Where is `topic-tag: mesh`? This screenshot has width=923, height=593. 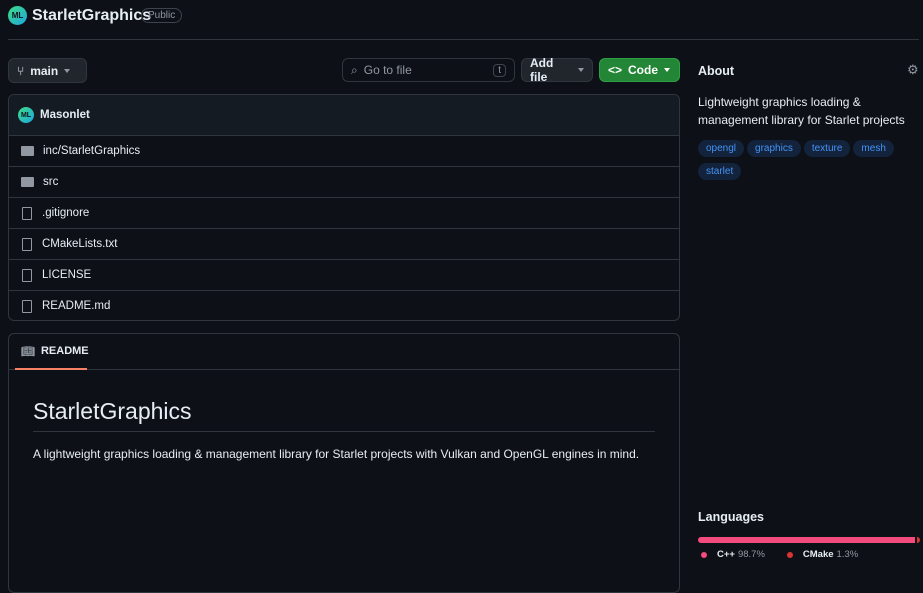 topic-tag: mesh is located at coordinates (873, 148).